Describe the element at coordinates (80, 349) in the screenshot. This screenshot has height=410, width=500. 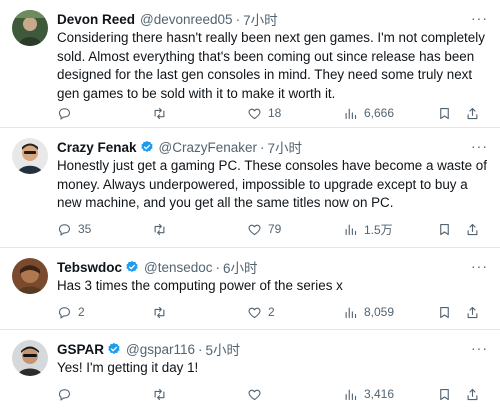
I see `author-name: GSPAR` at that location.